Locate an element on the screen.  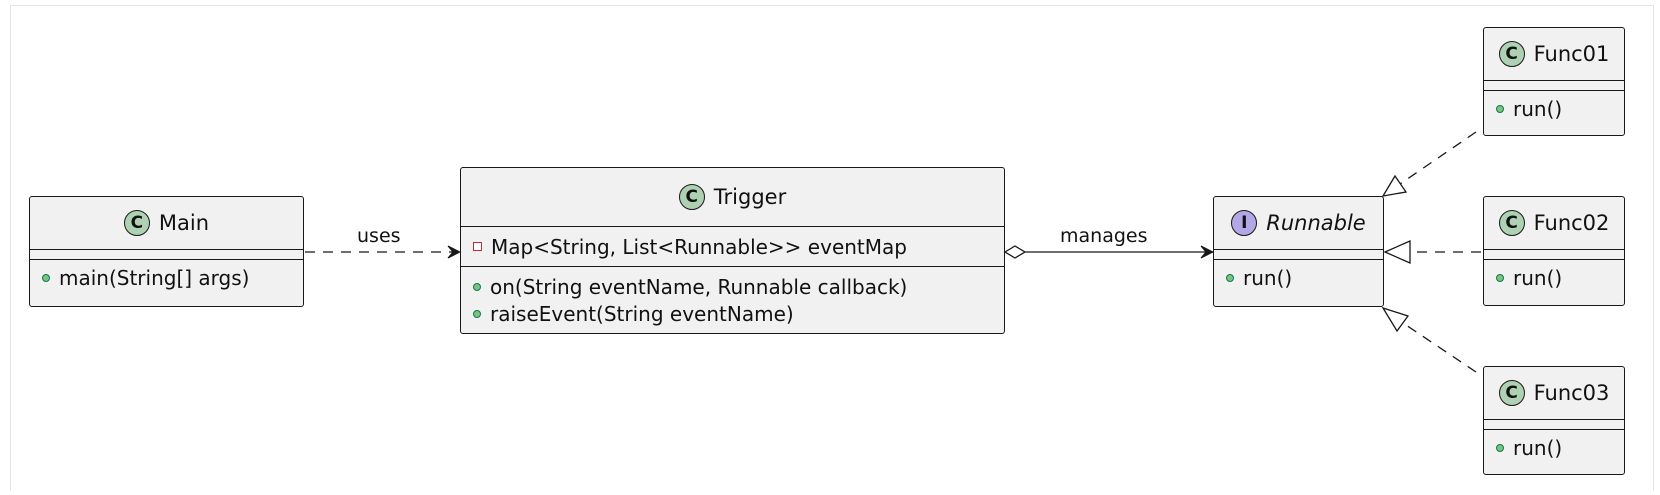
class-main: C Main main(String[] args) is located at coordinates (166, 251).